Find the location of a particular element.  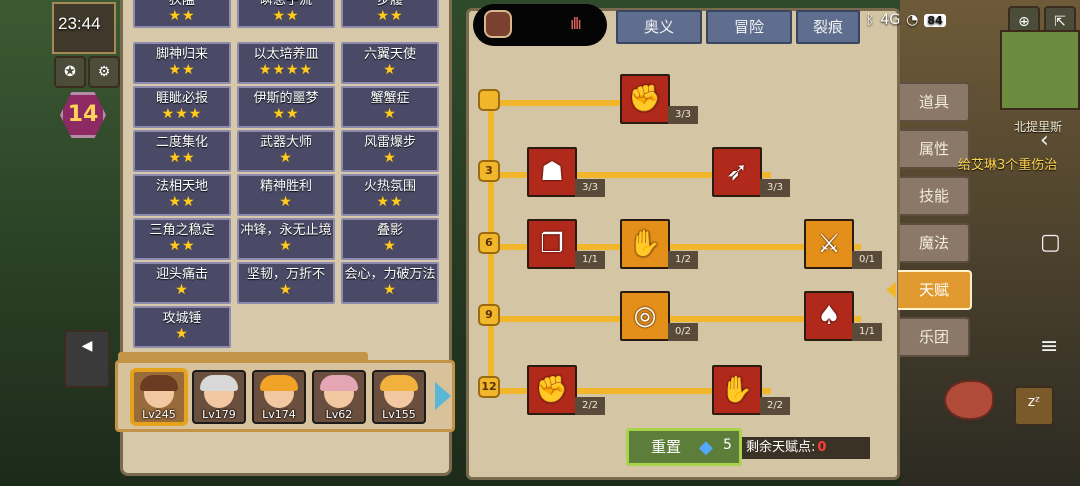

side-tab-0: 道具 is located at coordinates (935, 102).